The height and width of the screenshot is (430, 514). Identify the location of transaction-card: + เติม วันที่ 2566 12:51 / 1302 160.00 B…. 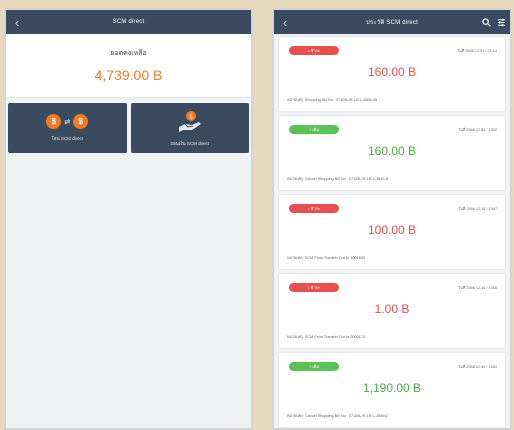
(392, 153).